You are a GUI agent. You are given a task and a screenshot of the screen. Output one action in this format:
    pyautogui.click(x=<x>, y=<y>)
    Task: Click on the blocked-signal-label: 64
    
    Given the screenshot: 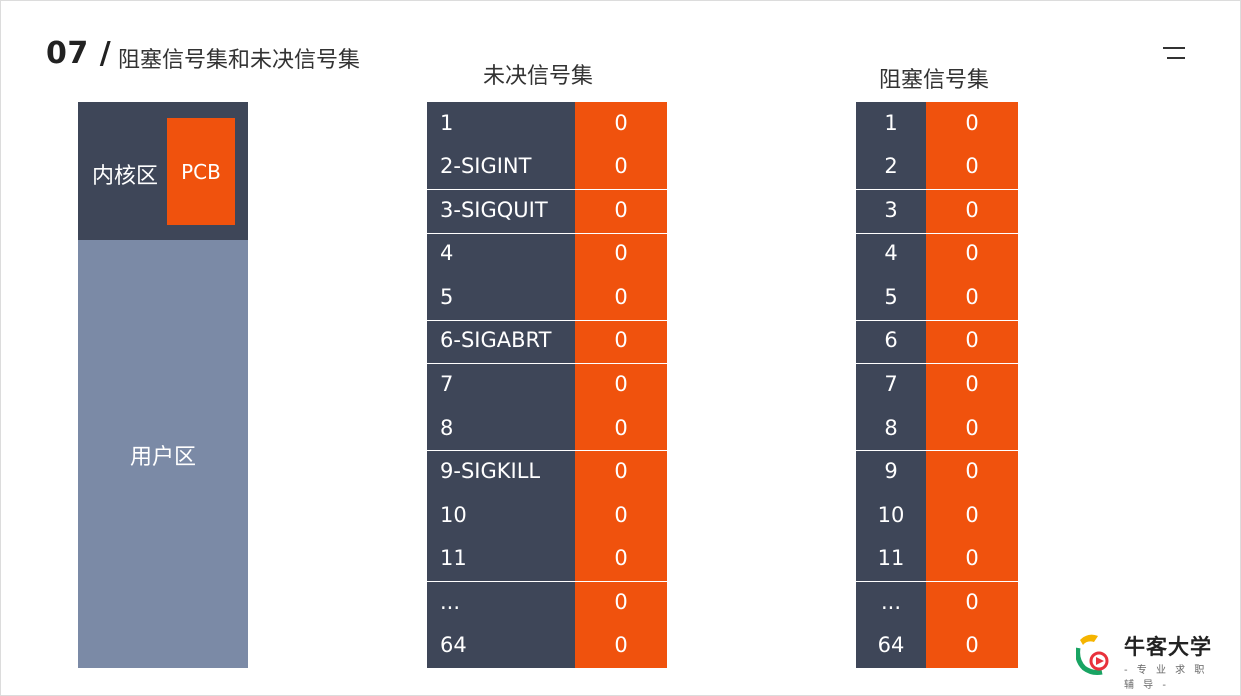 What is the action you would take?
    pyautogui.click(x=891, y=645)
    